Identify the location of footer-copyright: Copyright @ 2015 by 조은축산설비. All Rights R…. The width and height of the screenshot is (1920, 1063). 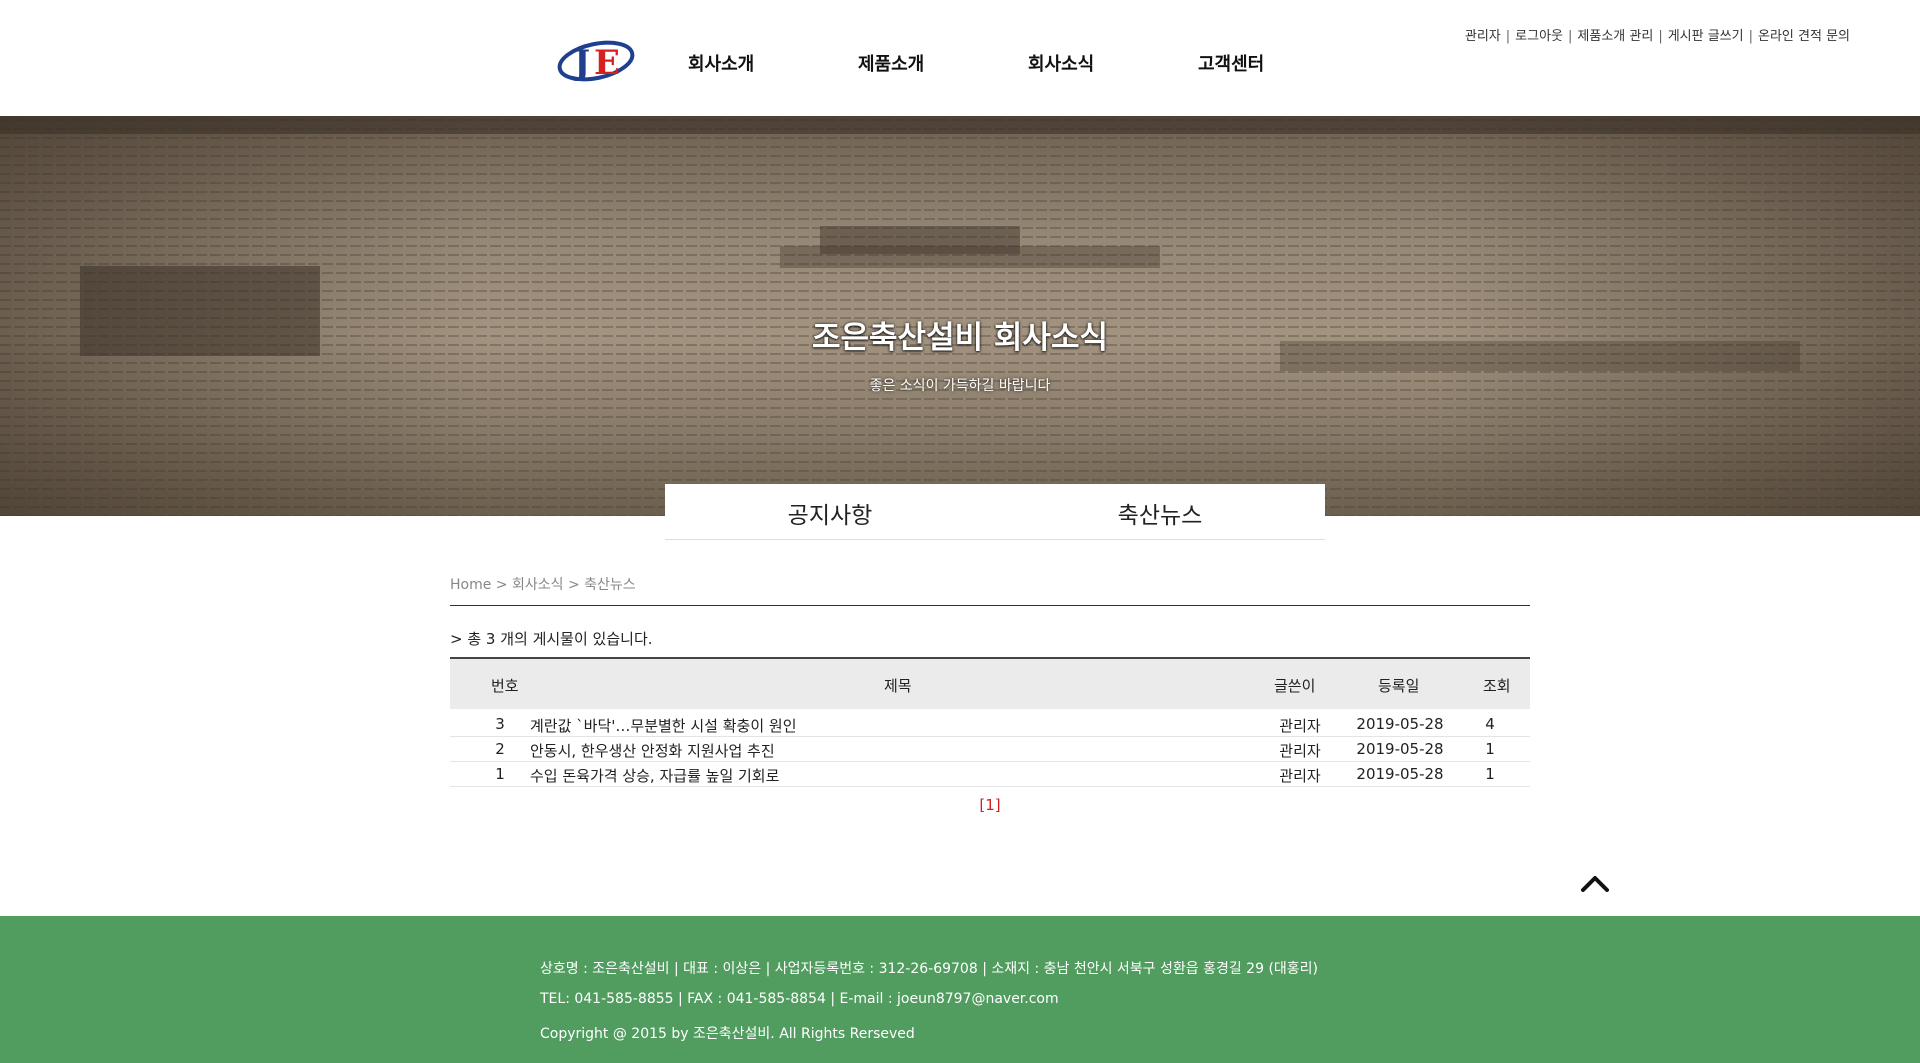
(727, 1034).